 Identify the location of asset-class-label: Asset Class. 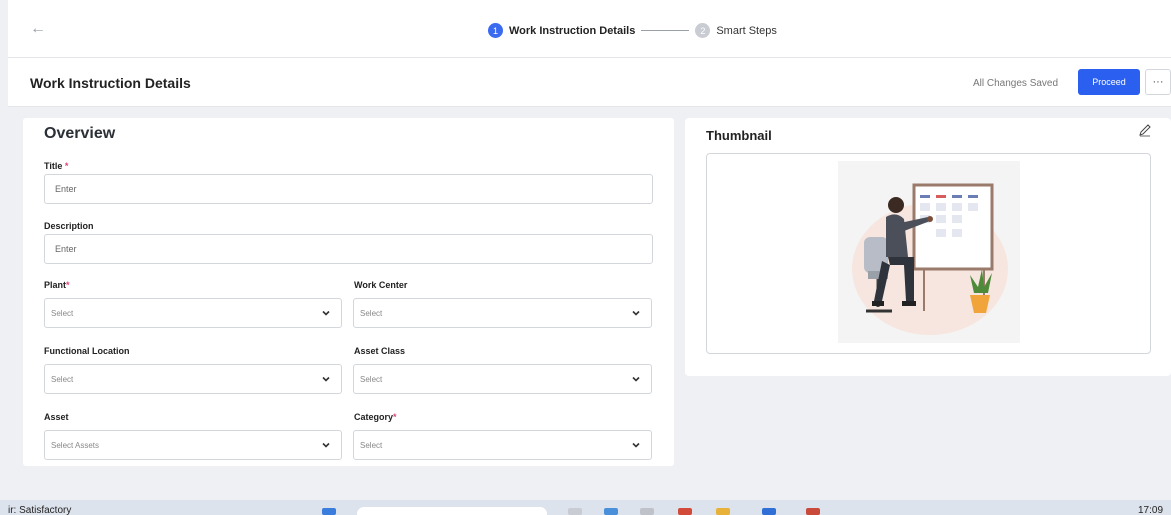
(380, 351).